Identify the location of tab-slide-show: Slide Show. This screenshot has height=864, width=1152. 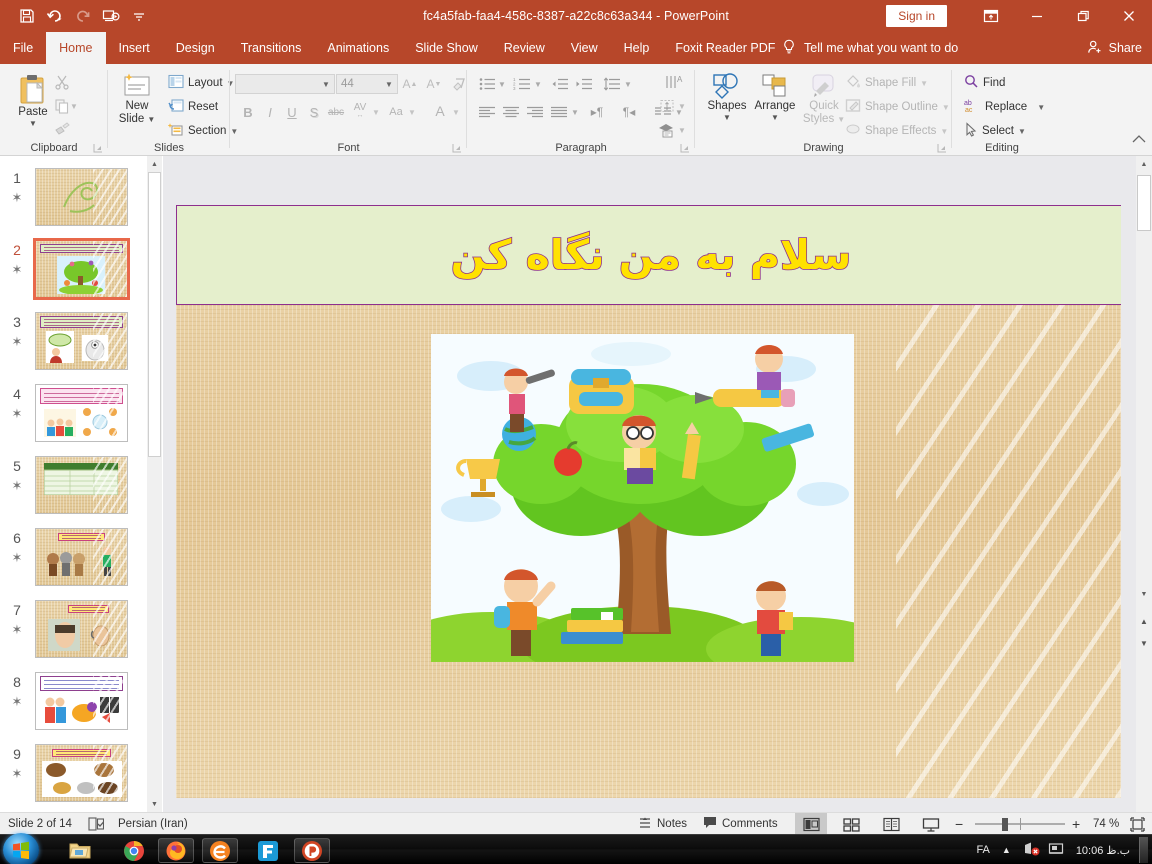
(446, 48).